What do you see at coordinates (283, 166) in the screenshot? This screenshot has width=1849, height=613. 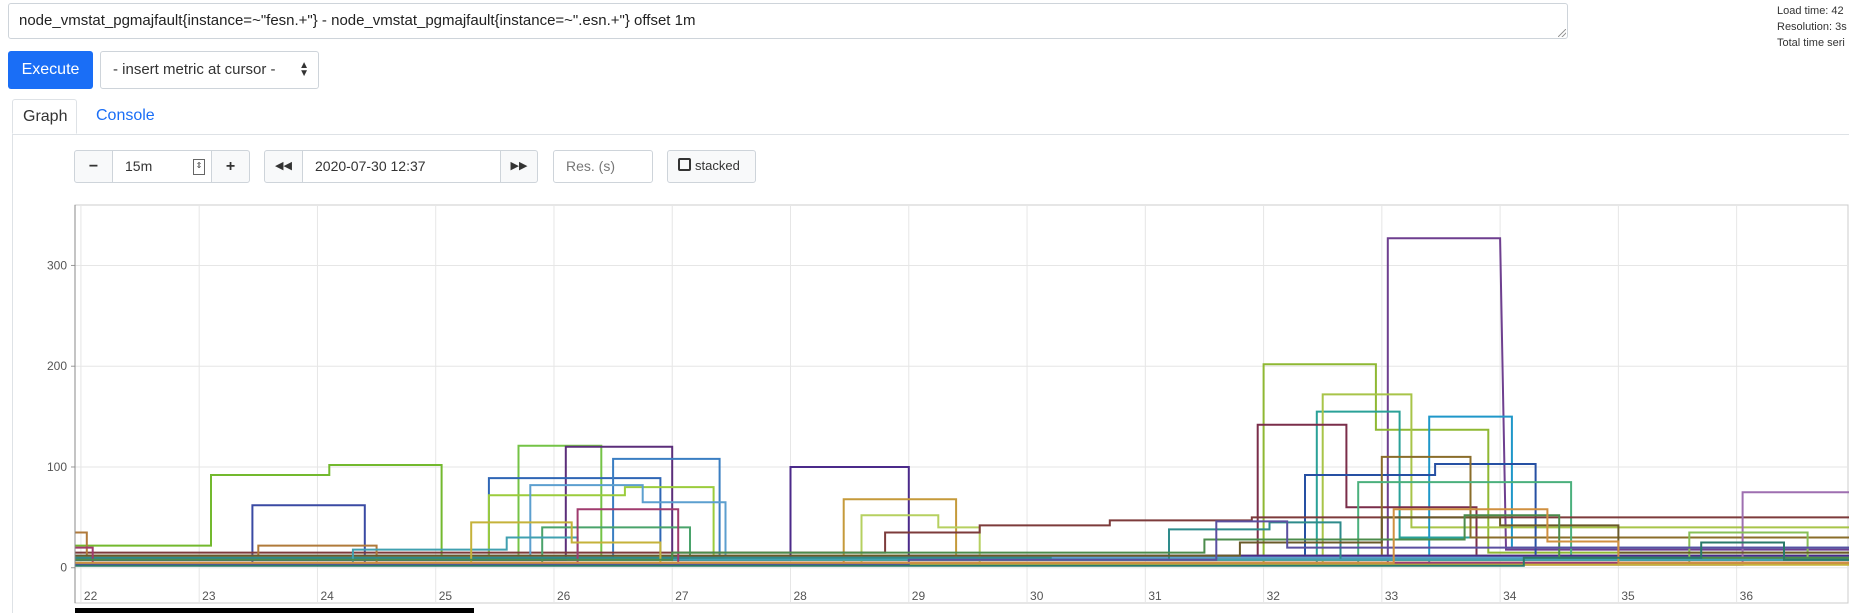 I see `rewind-button: ◀◀` at bounding box center [283, 166].